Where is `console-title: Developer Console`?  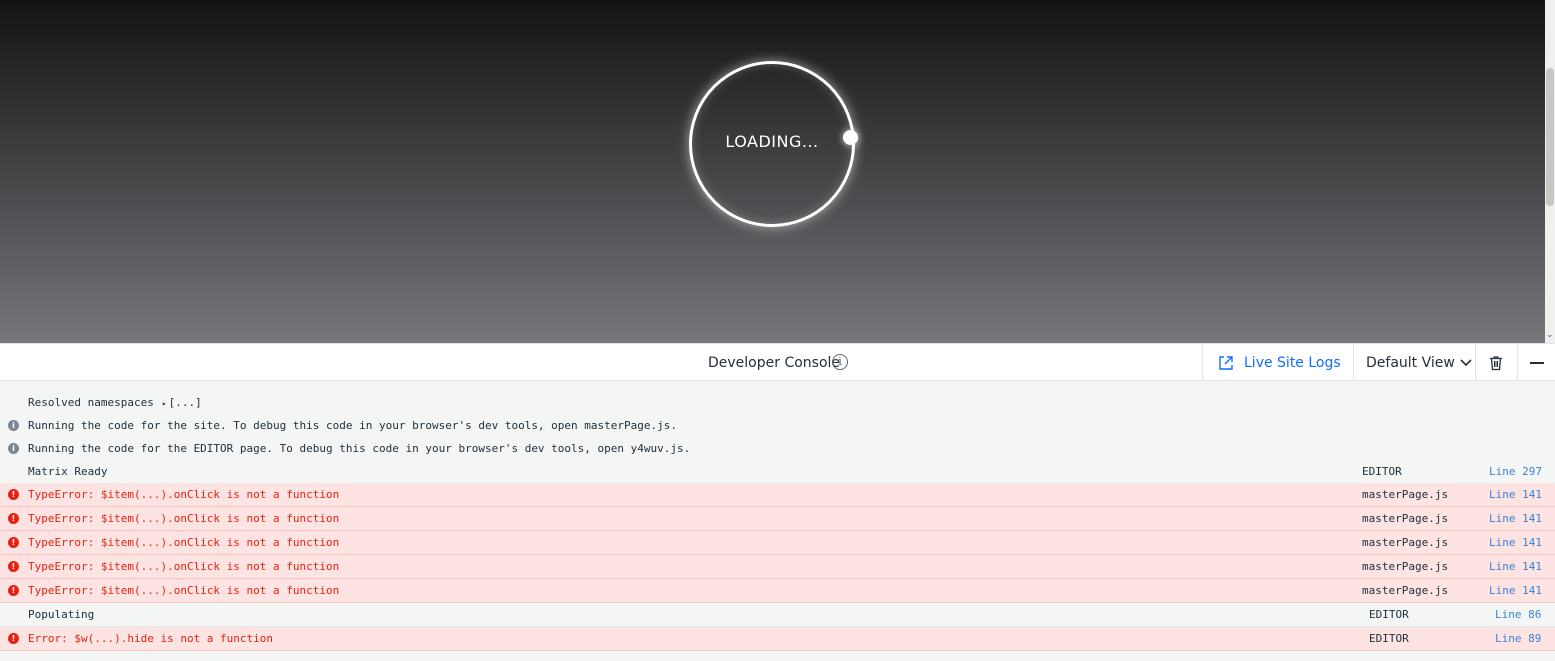
console-title: Developer Console is located at coordinates (774, 363).